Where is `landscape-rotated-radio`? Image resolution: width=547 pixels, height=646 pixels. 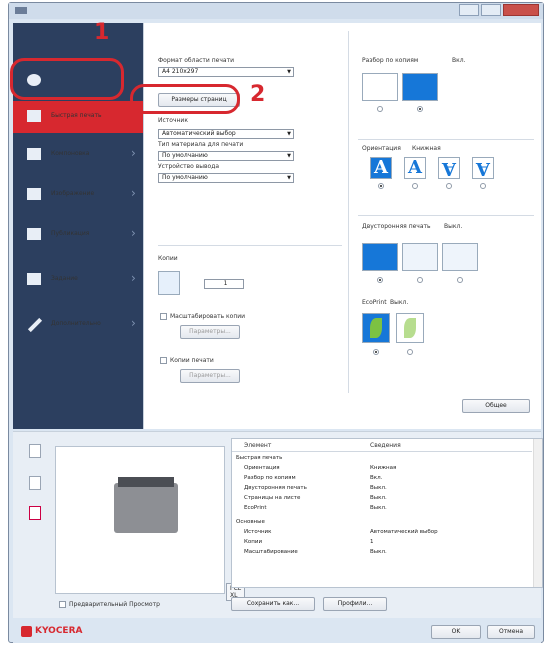 landscape-rotated-radio is located at coordinates (483, 186).